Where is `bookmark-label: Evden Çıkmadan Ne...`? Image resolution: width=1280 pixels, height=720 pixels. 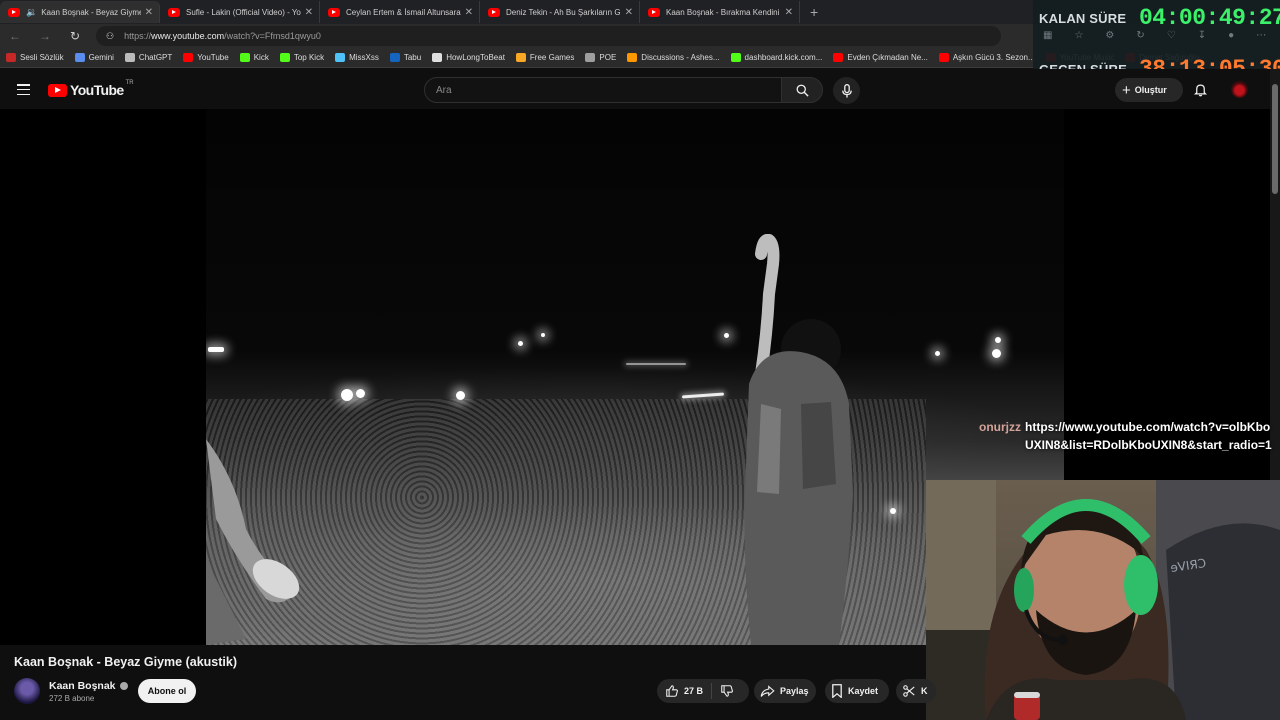
bookmark-label: Evden Çıkmadan Ne... is located at coordinates (887, 57).